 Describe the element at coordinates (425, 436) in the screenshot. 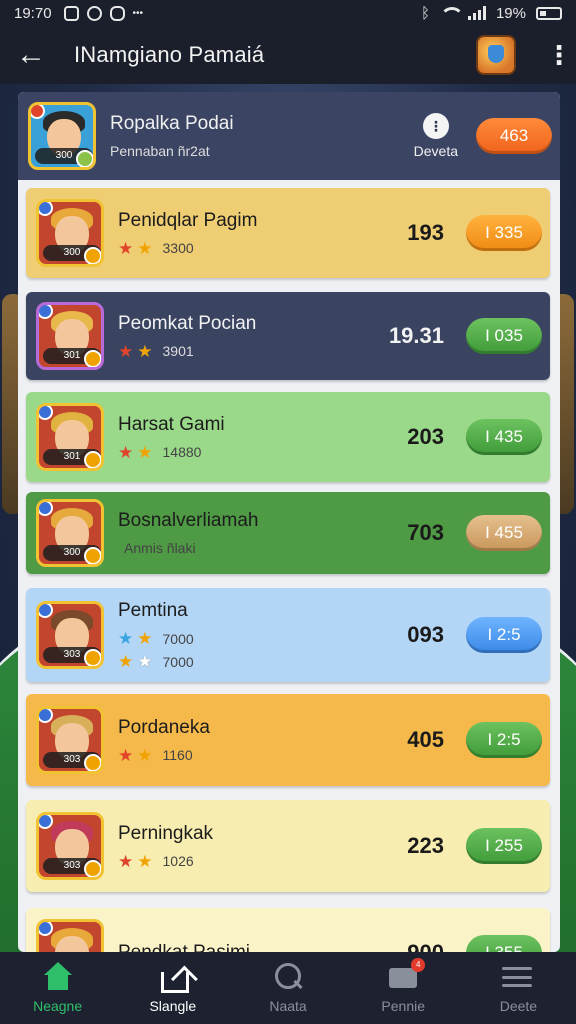

I see `score-value: 203` at that location.